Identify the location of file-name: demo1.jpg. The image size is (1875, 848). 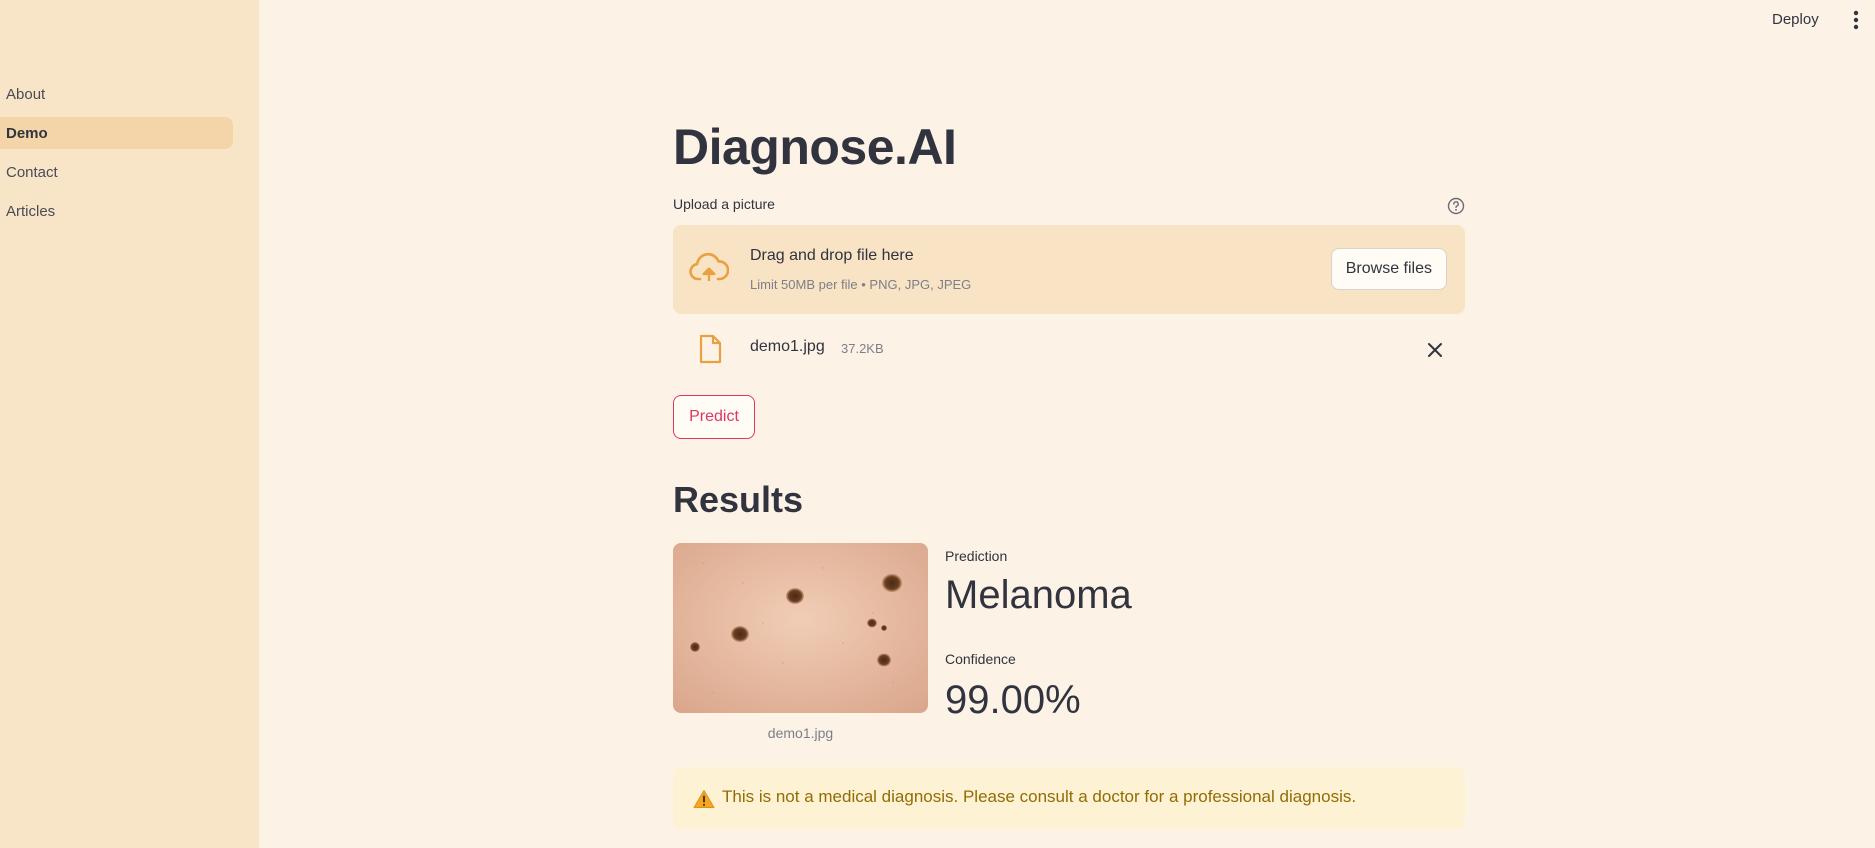
(787, 346).